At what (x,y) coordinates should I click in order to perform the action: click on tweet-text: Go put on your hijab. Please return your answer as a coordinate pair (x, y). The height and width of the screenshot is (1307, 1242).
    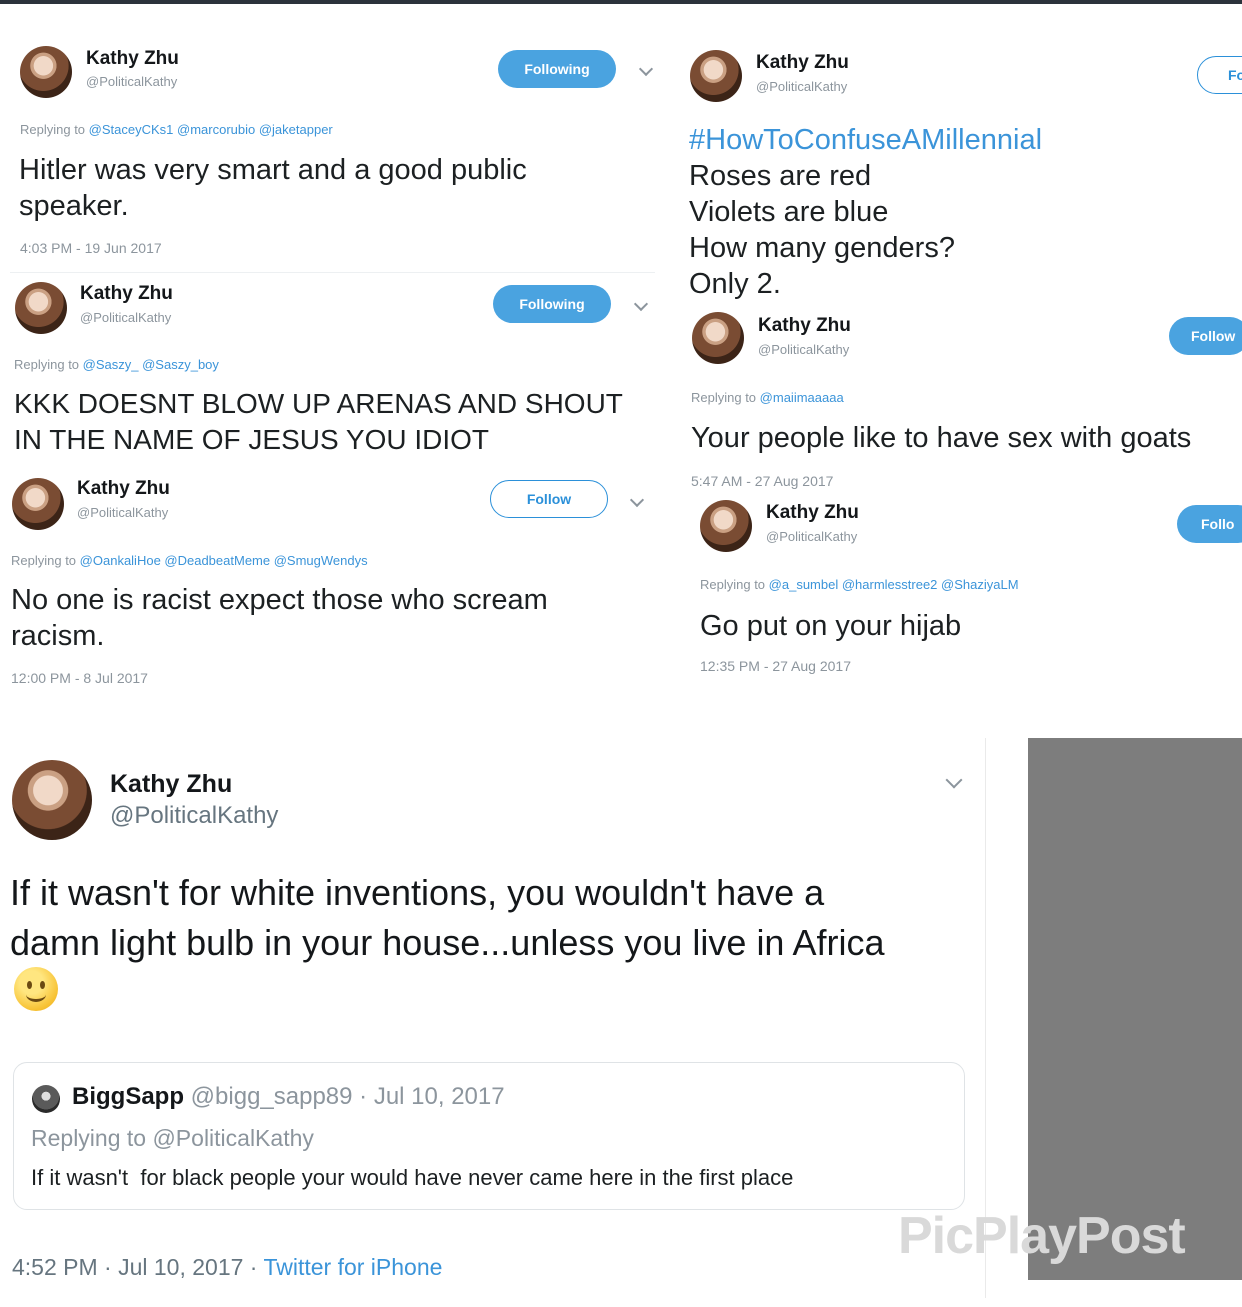
    Looking at the image, I should click on (831, 626).